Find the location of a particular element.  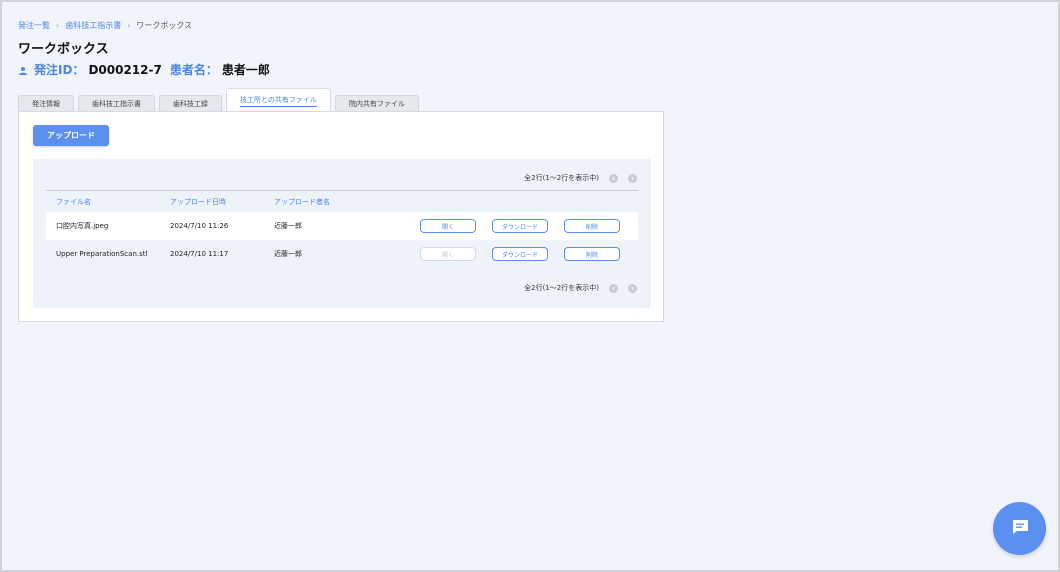

tab-dental-records: 歯科技工録 is located at coordinates (190, 103).